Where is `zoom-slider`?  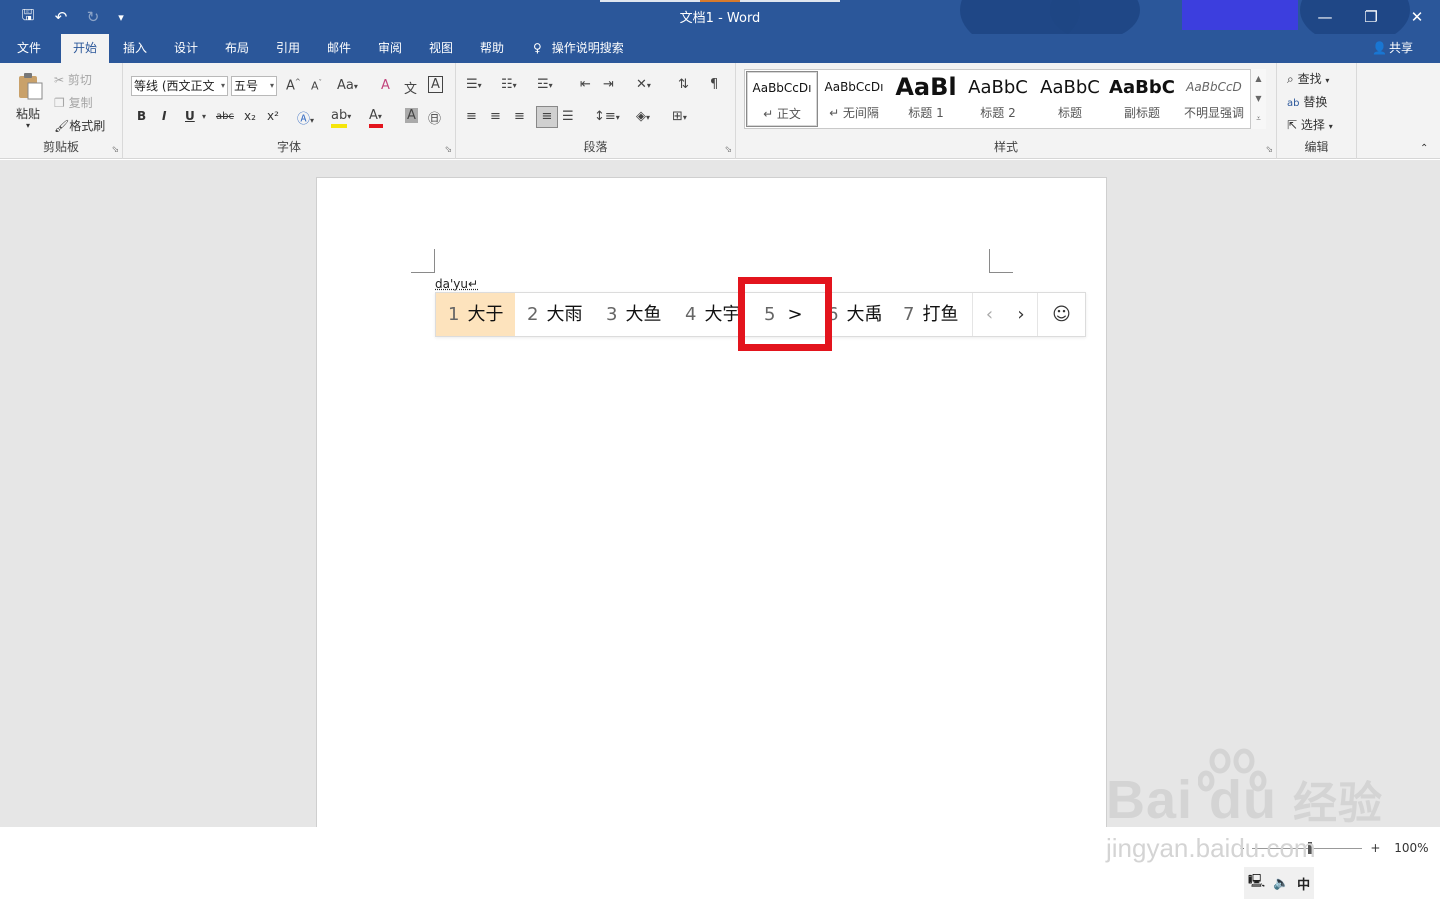
zoom-slider is located at coordinates (1307, 848).